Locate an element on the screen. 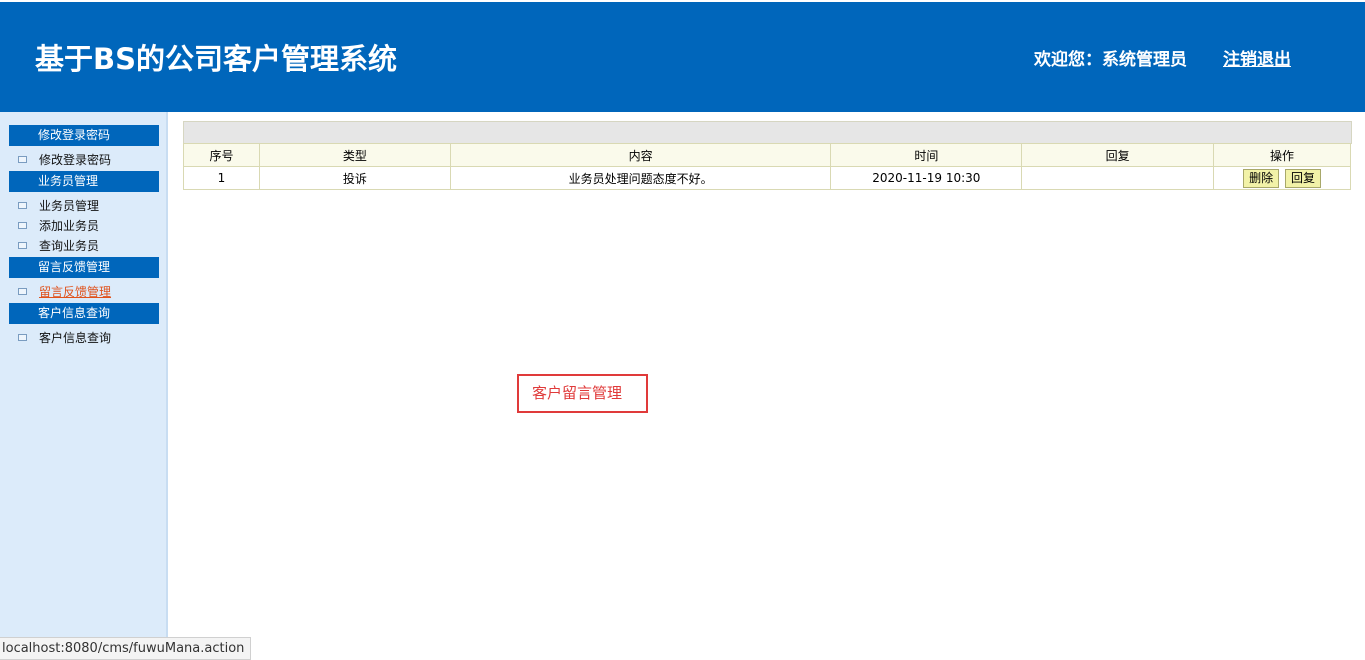 This screenshot has height=660, width=1365. sidebar-item-customer-query: 客户信息查询 is located at coordinates (64, 338).